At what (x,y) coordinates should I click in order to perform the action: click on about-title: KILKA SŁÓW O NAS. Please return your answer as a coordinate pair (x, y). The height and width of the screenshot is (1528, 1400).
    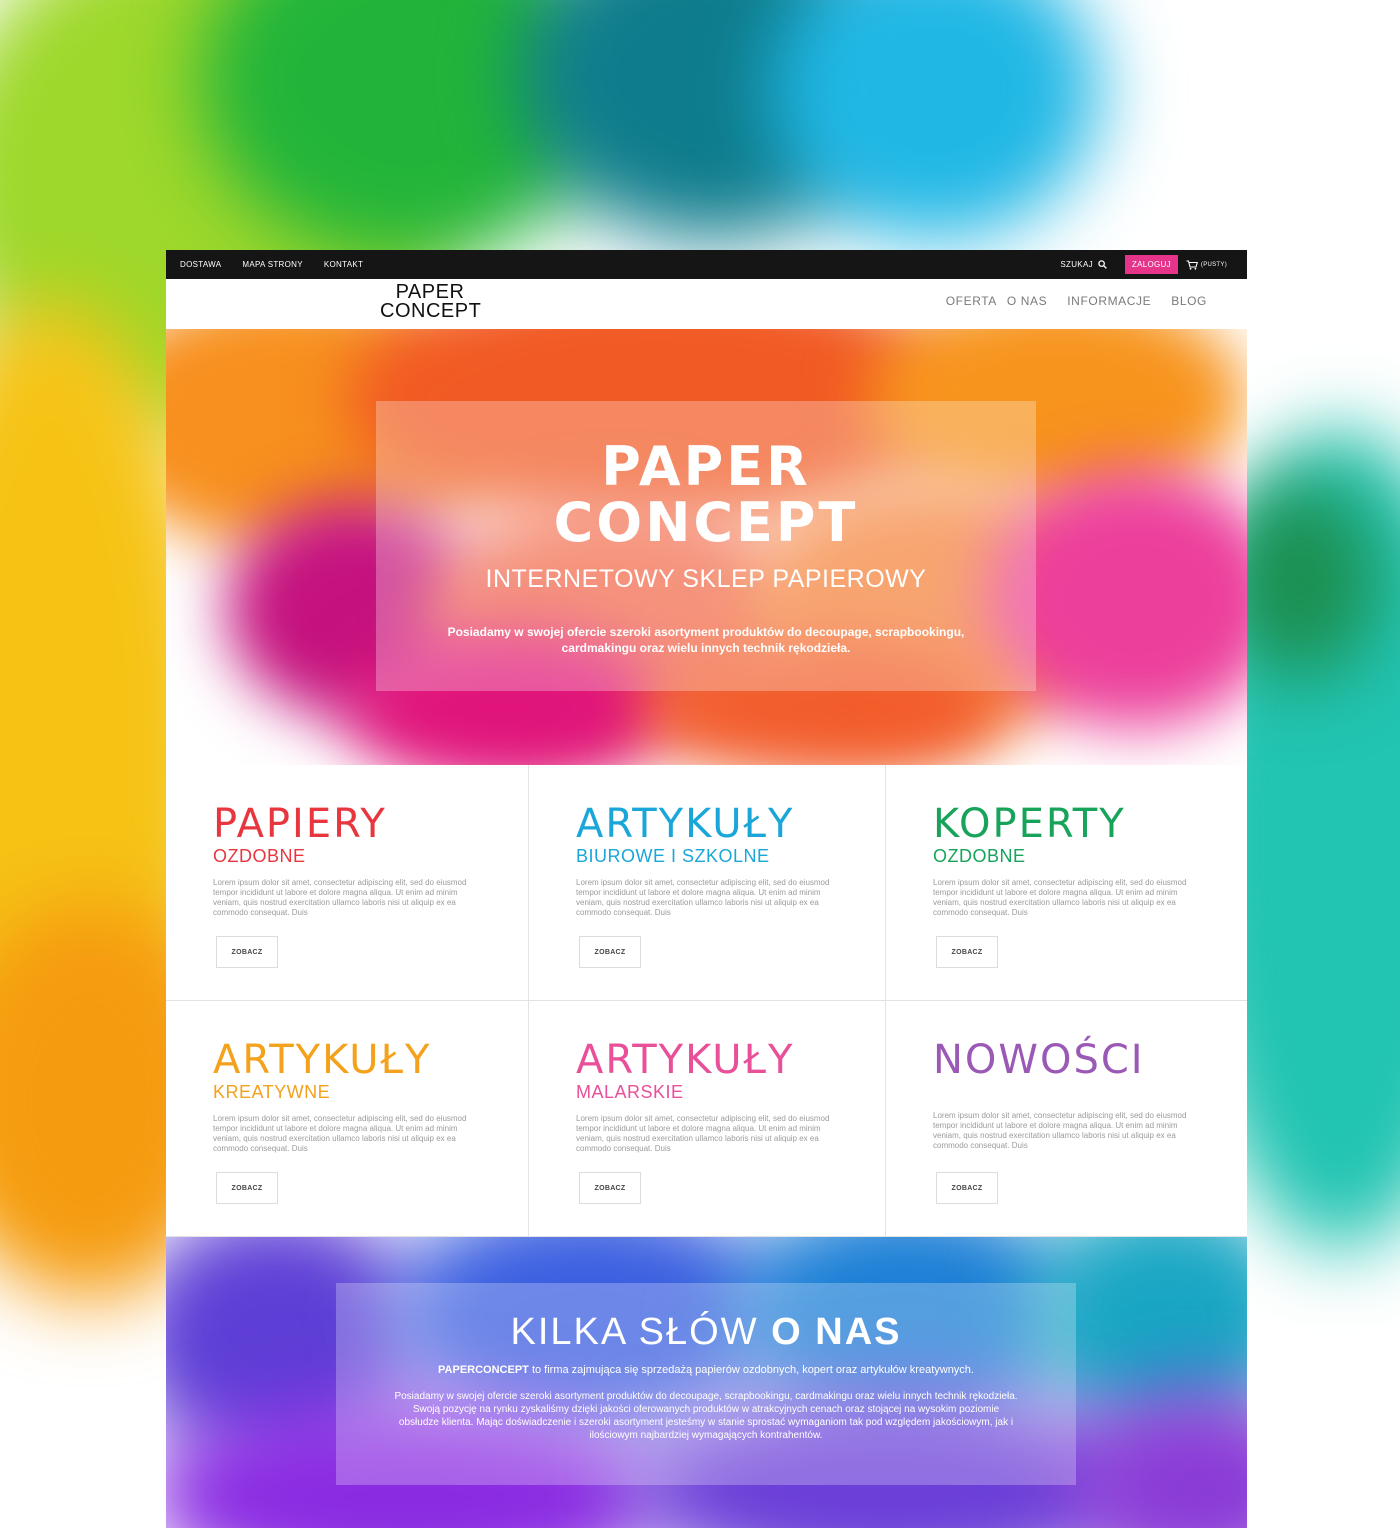
    Looking at the image, I should click on (706, 1332).